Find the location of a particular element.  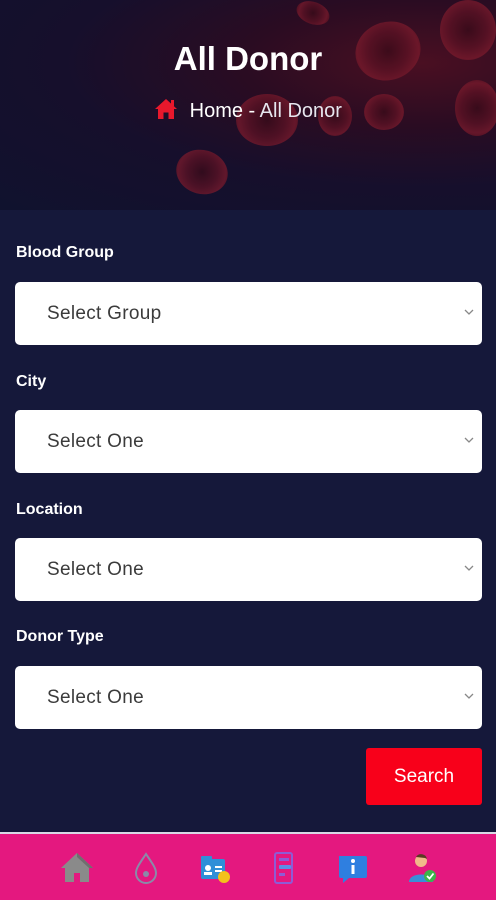

location-label: Location is located at coordinates (49, 509).